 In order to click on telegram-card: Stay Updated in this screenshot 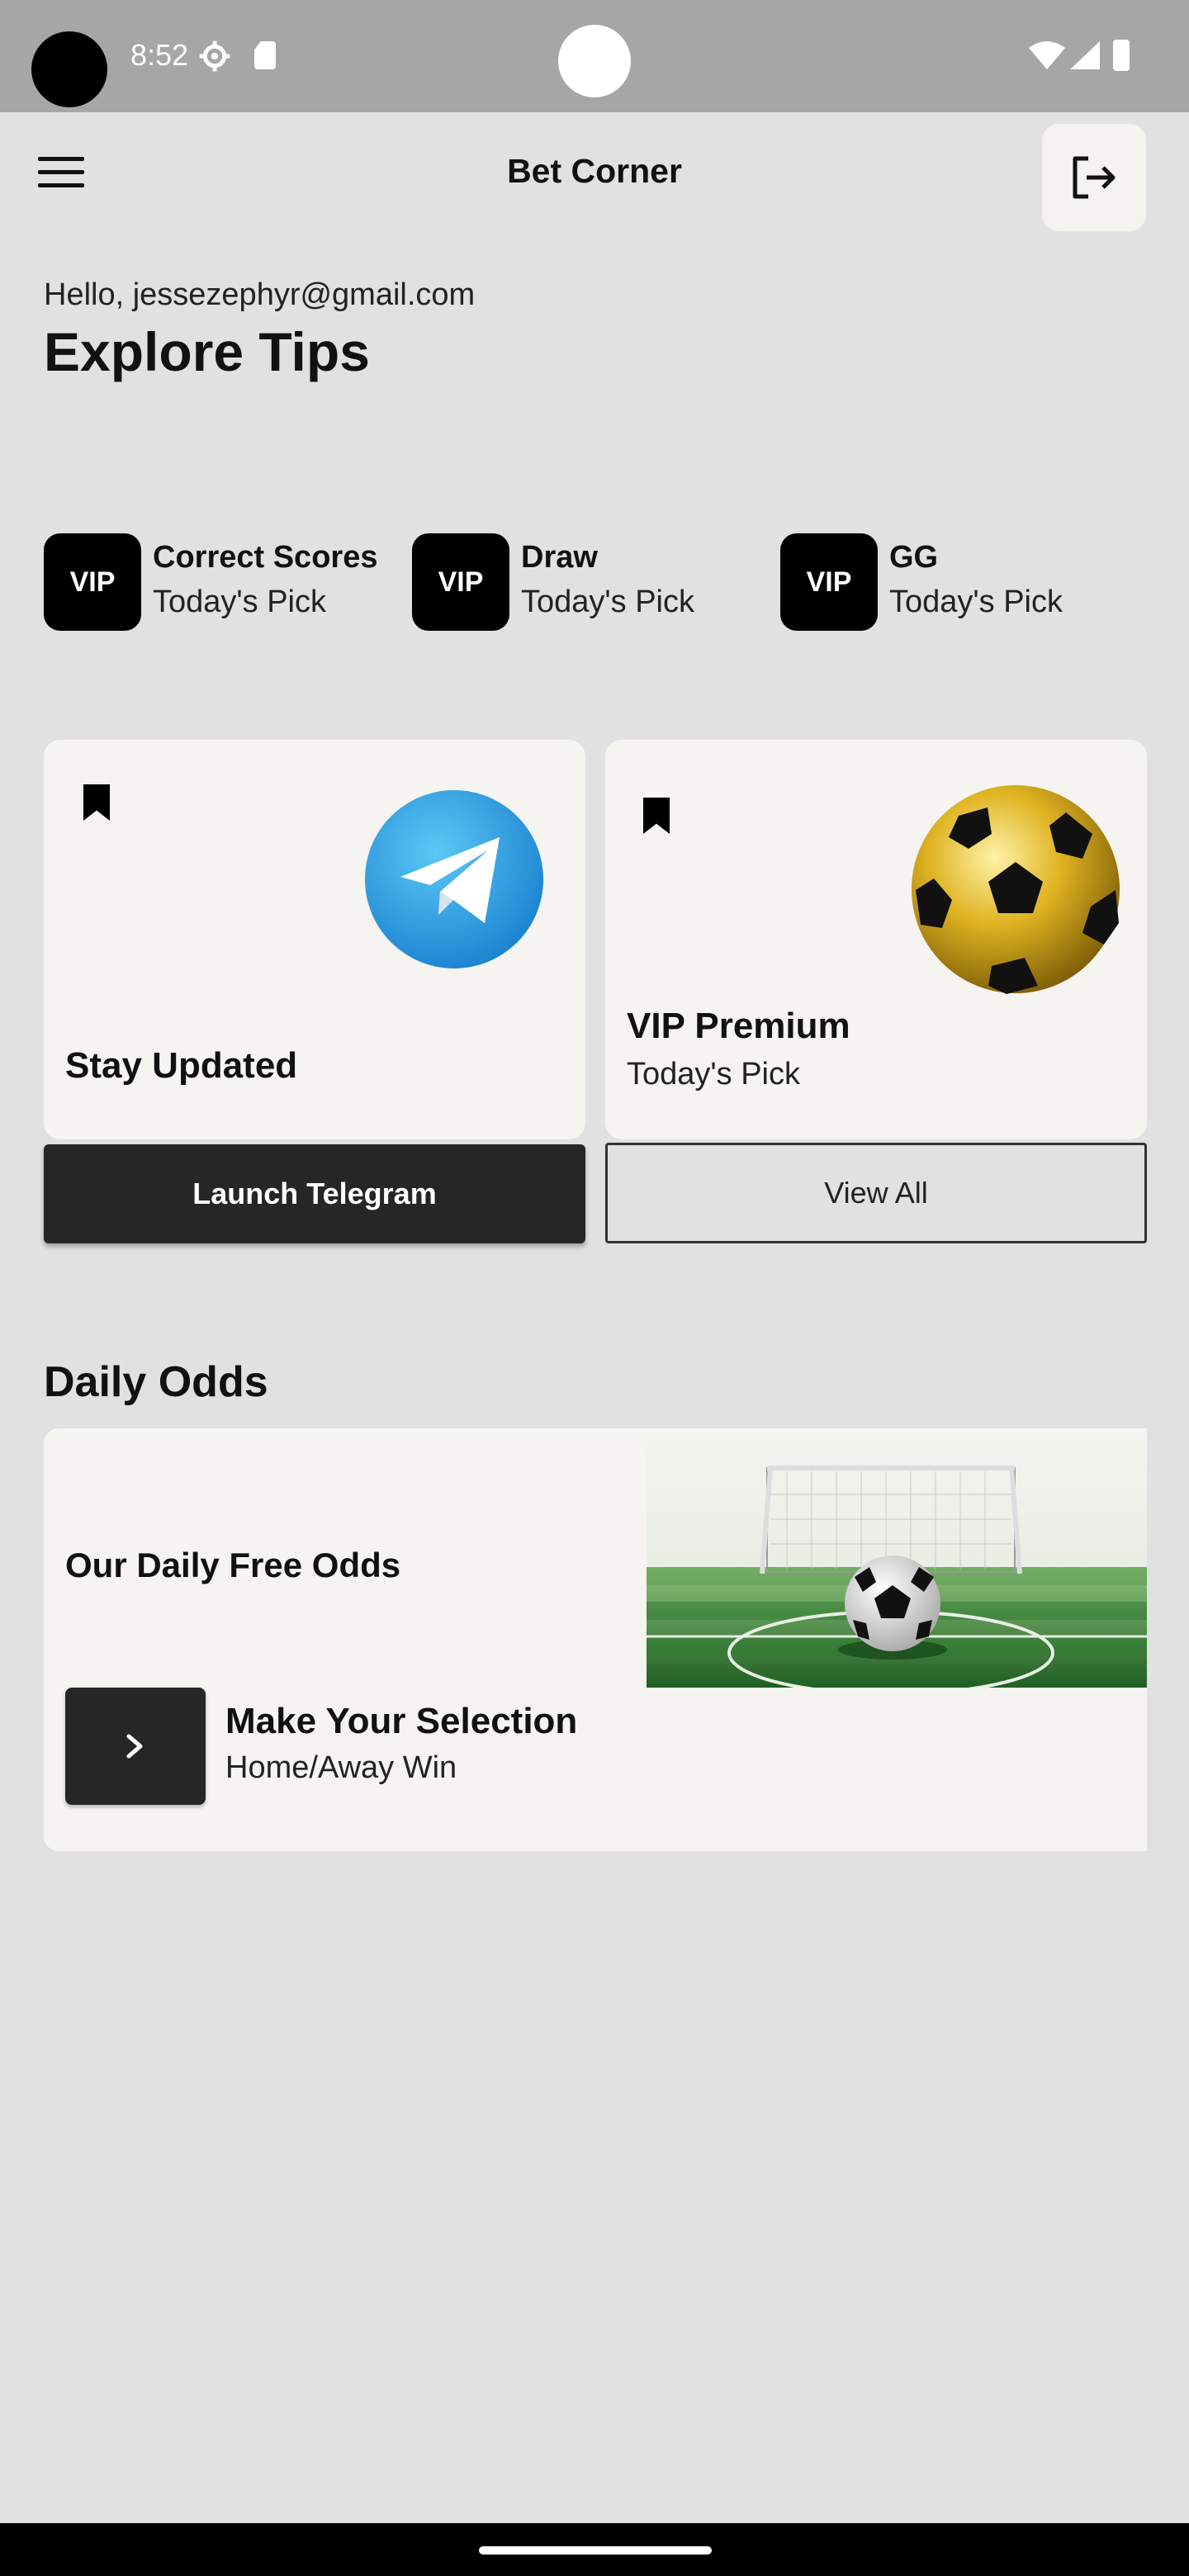, I will do `click(314, 939)`.